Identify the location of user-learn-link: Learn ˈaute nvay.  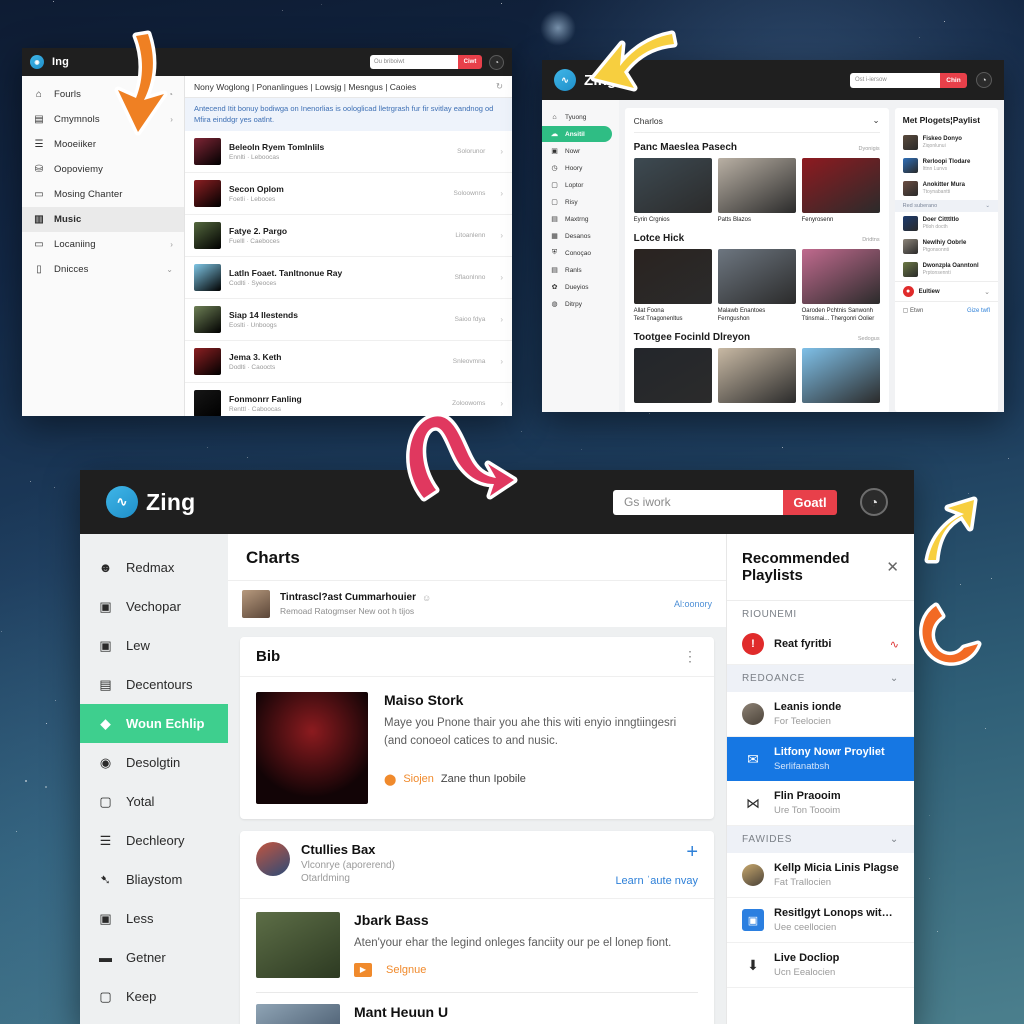
(656, 881).